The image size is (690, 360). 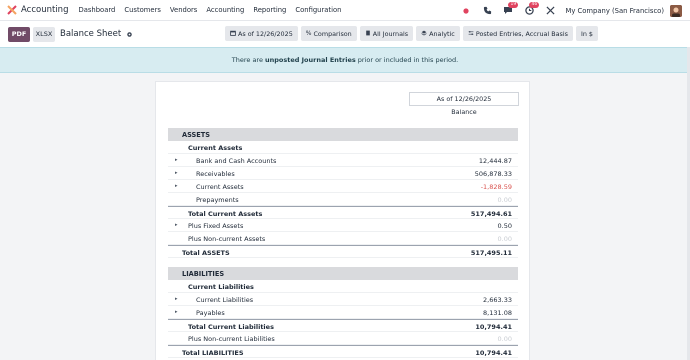 I want to click on assets-section-header: ASSETS, so click(x=343, y=134).